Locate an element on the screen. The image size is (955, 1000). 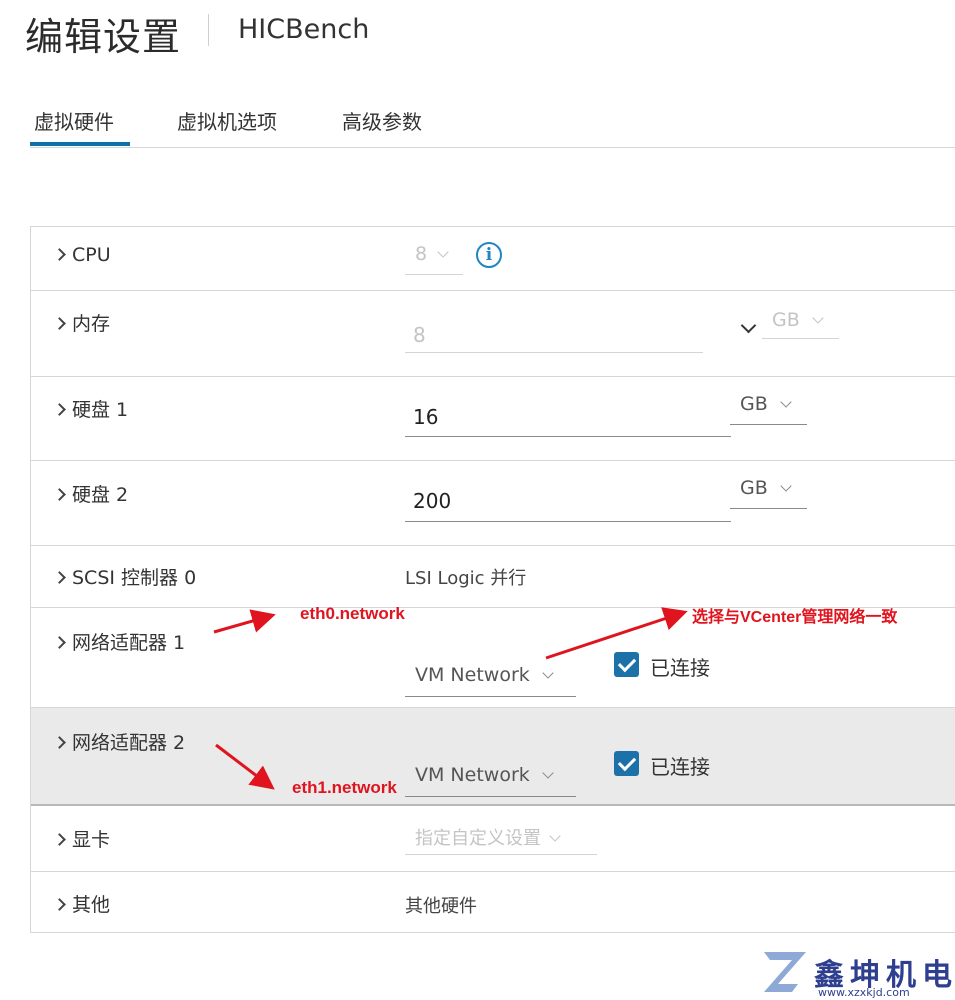
nic2-connected-checkbox is located at coordinates (626, 763).